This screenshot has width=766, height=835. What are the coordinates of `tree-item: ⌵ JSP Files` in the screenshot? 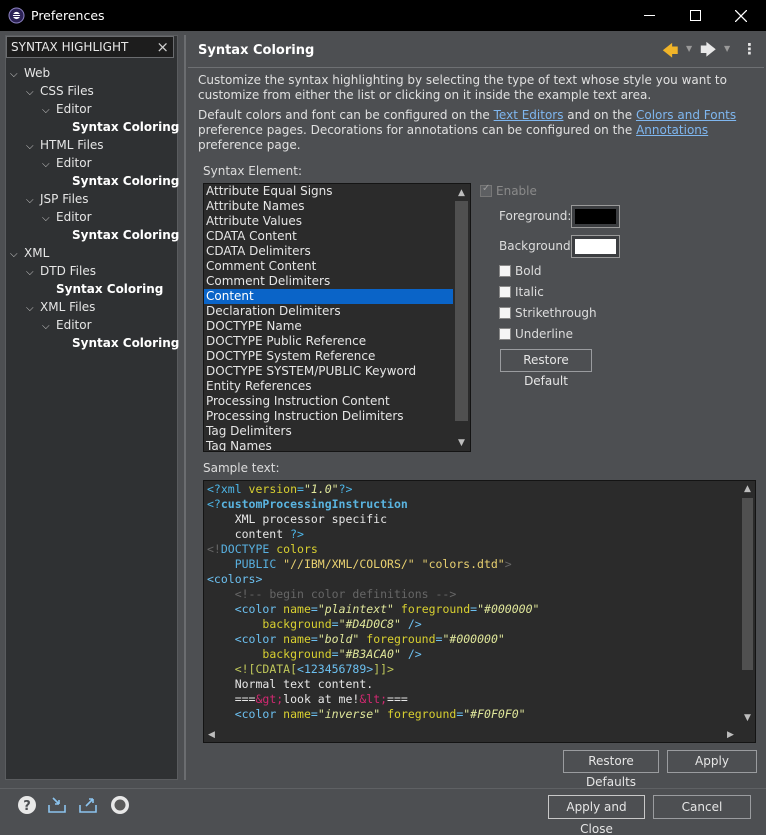 It's located at (94, 199).